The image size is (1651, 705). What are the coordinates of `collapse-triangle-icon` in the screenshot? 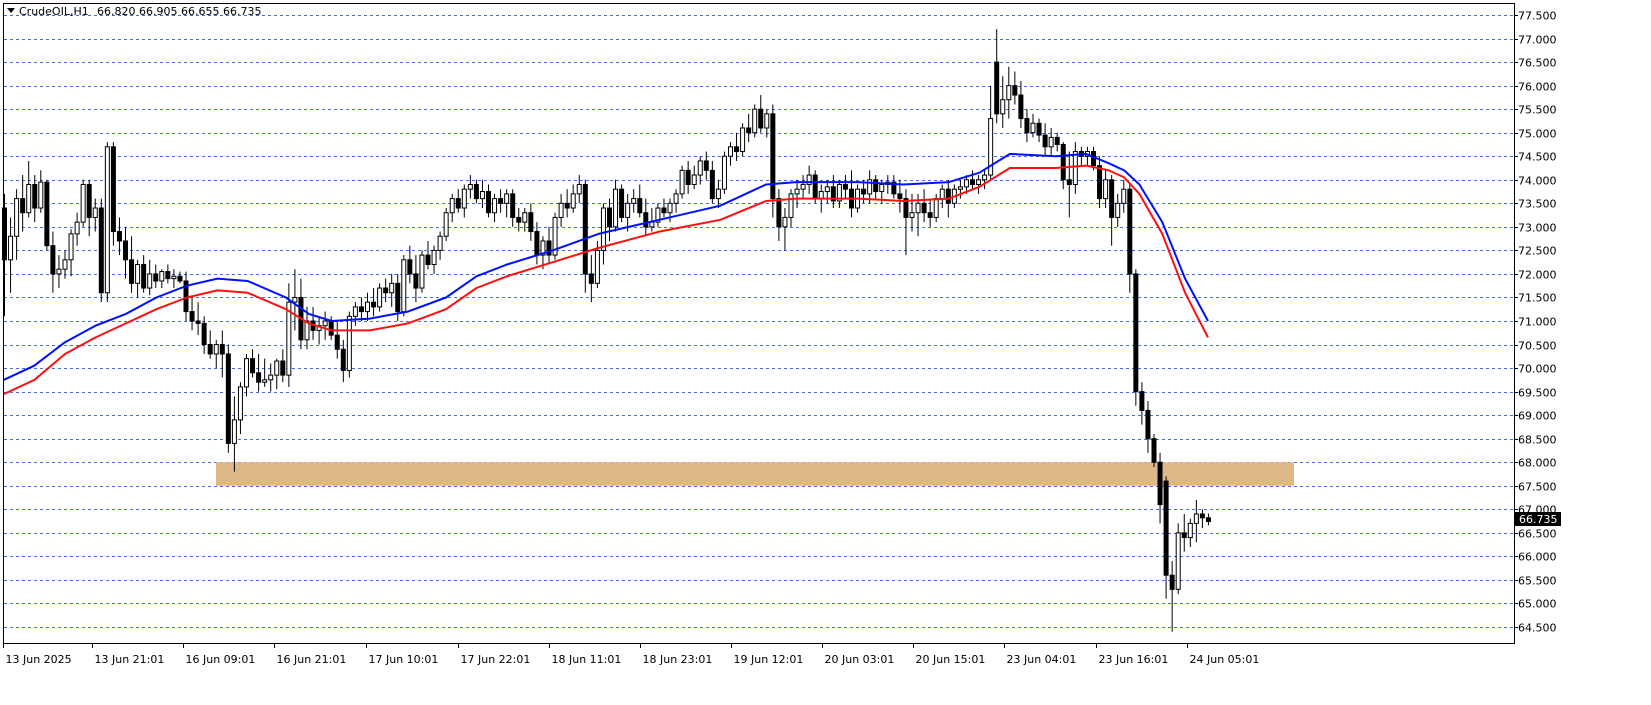 It's located at (11, 10).